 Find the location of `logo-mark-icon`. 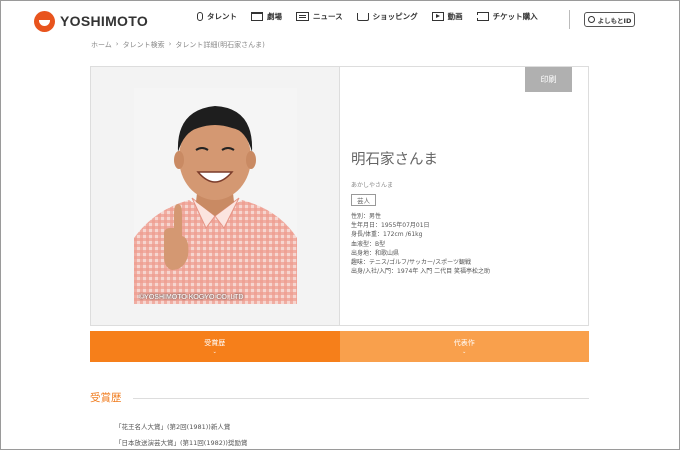

logo-mark-icon is located at coordinates (44, 21).